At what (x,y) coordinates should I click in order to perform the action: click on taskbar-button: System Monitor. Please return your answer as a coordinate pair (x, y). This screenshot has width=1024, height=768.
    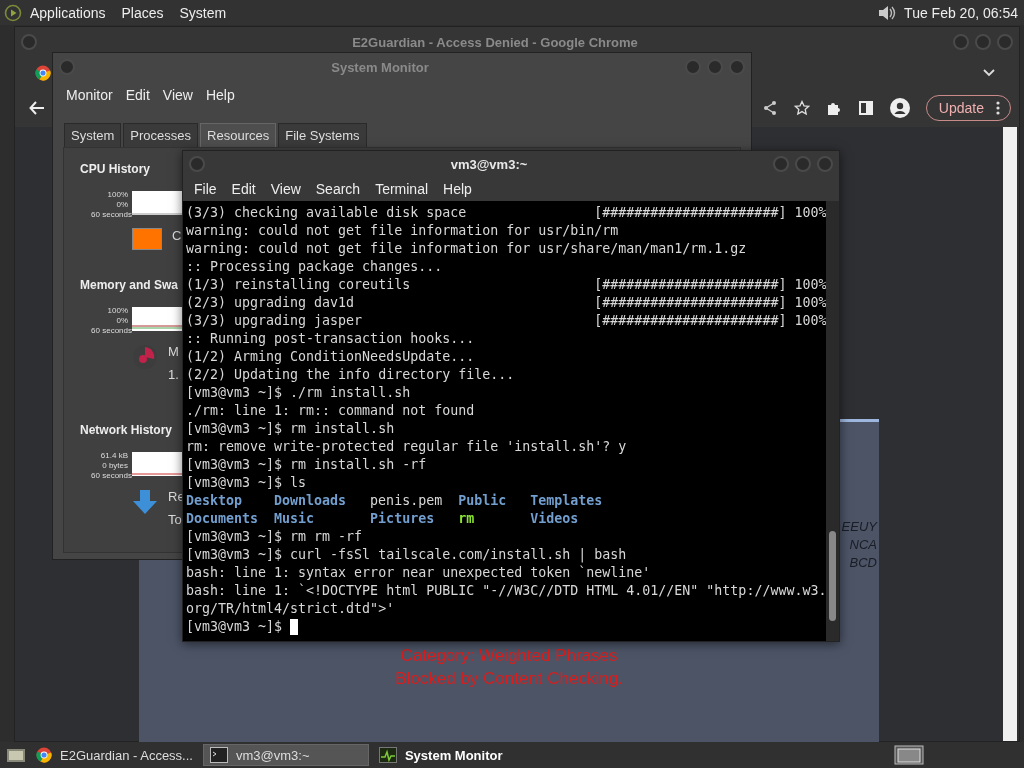
    Looking at the image, I should click on (455, 755).